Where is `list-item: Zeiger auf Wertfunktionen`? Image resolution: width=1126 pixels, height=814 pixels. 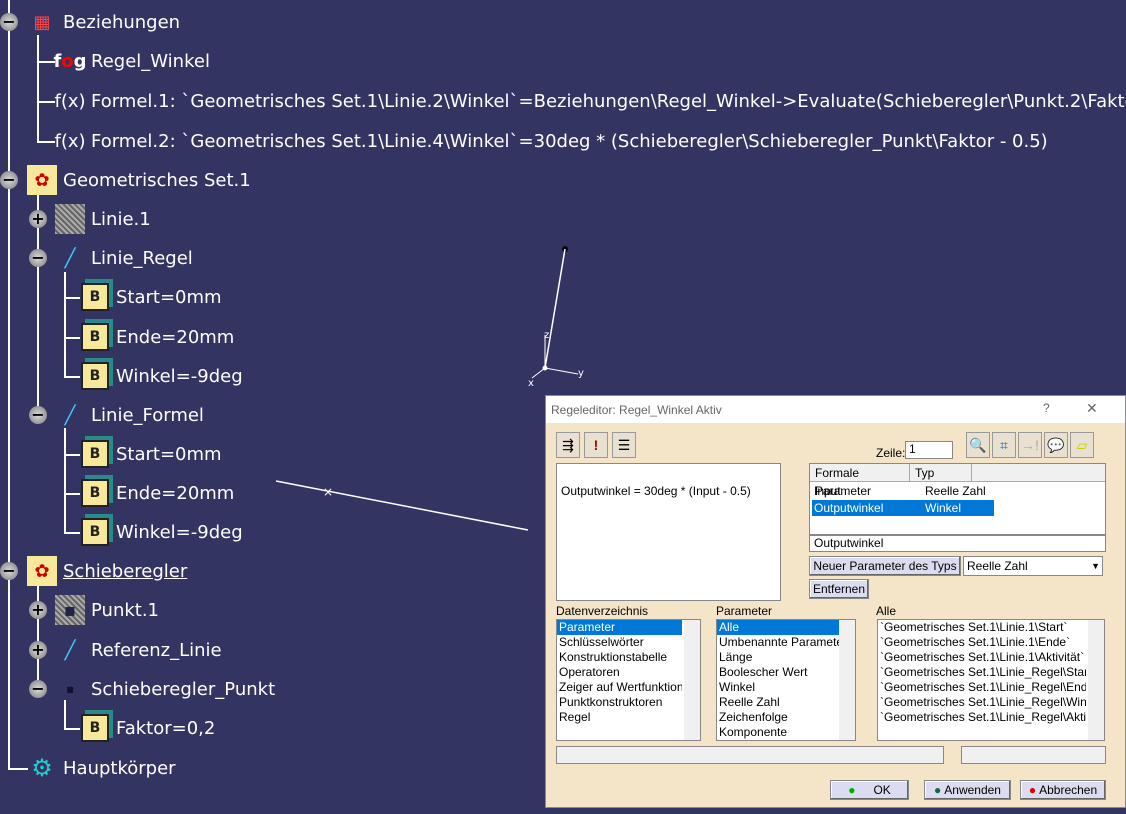 list-item: Zeiger auf Wertfunktionen is located at coordinates (619, 687).